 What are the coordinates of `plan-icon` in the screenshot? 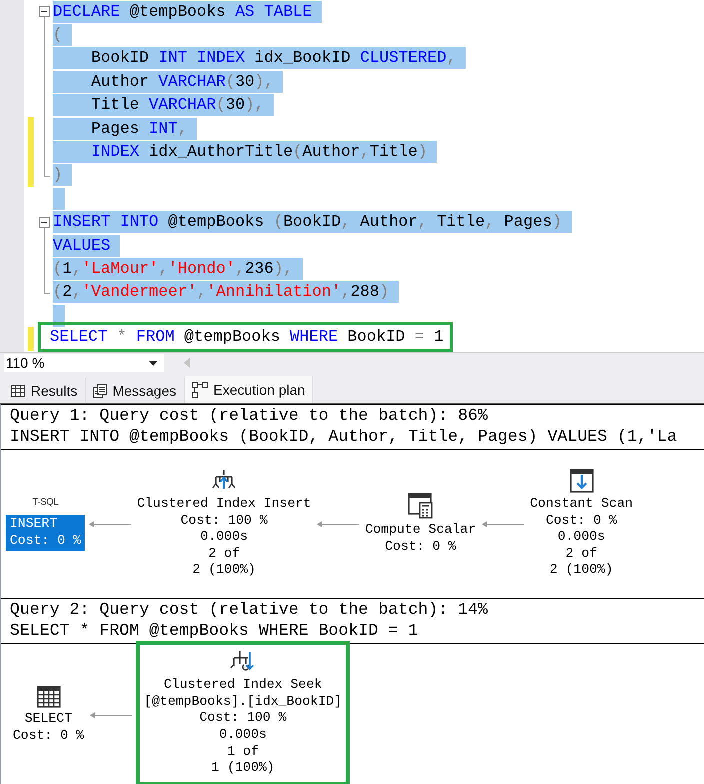 It's located at (200, 390).